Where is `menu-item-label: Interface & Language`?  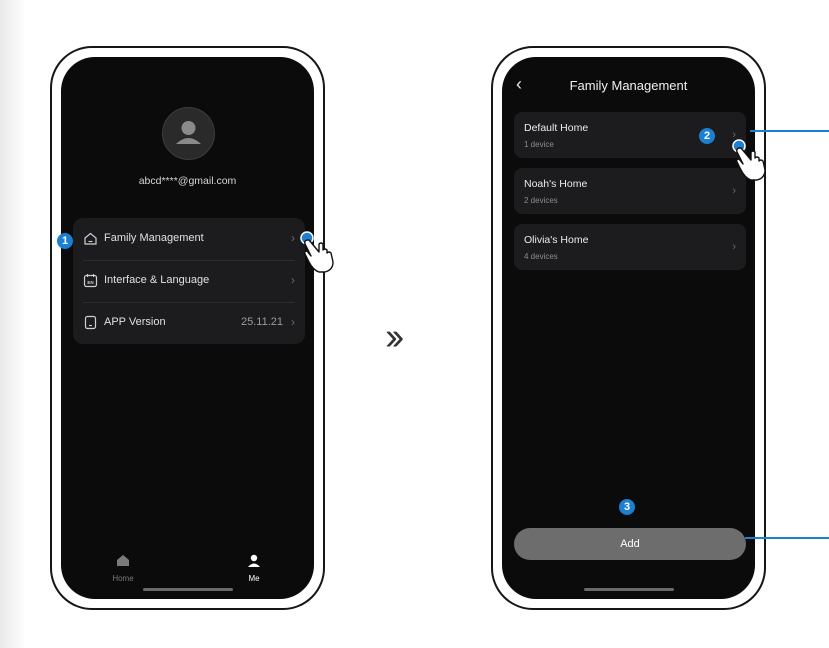
menu-item-label: Interface & Language is located at coordinates (157, 280).